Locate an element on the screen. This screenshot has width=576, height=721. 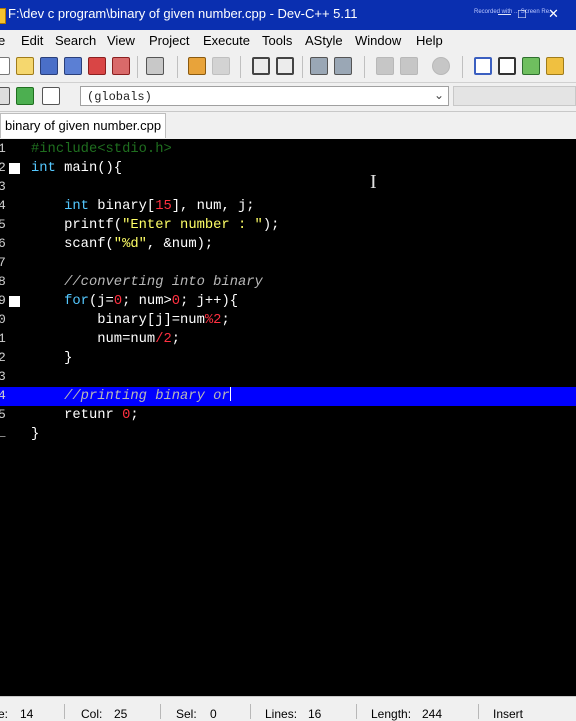
indent-icon is located at coordinates (319, 66).